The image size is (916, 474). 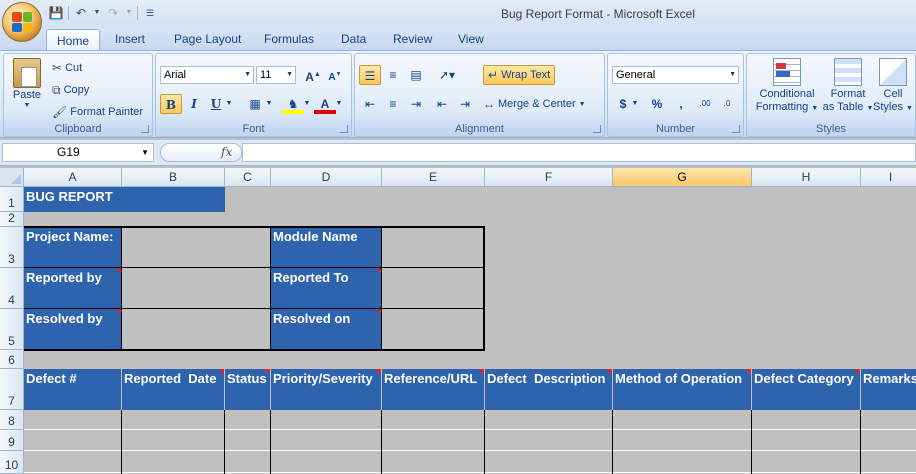 What do you see at coordinates (12, 389) in the screenshot?
I see `row-header-7: 7` at bounding box center [12, 389].